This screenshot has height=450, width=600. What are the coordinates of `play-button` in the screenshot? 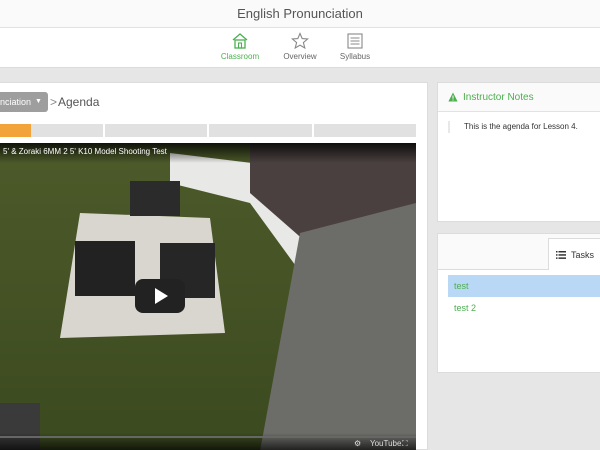 It's located at (160, 296).